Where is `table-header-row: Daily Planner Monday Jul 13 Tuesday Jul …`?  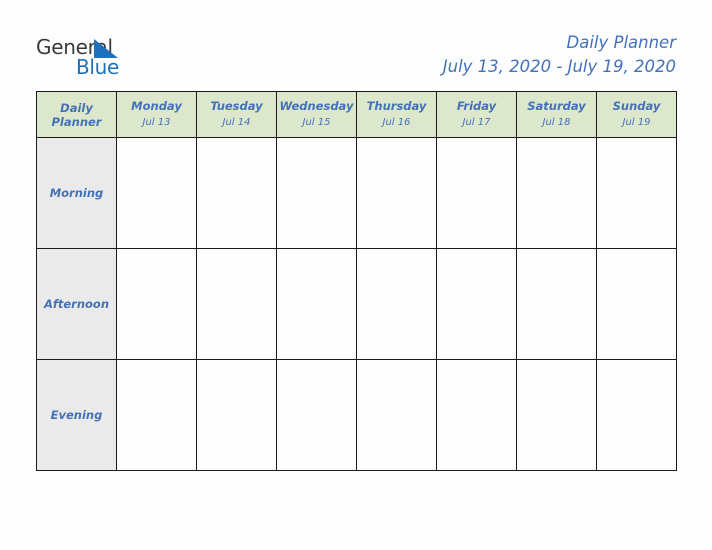
table-header-row: Daily Planner Monday Jul 13 Tuesday Jul … is located at coordinates (356, 114).